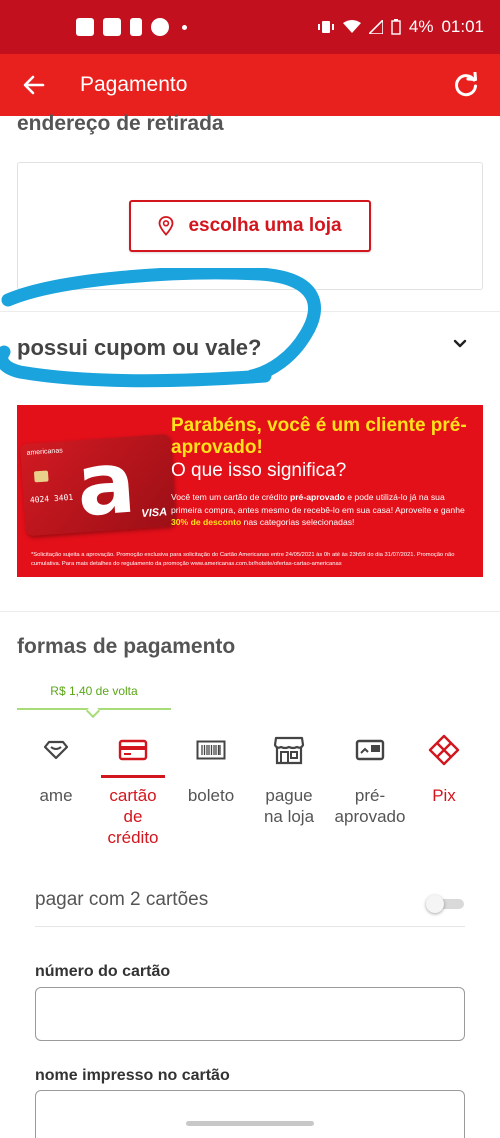  Describe the element at coordinates (122, 899) in the screenshot. I see `two-cards-label: pagar com 2 cartões` at that location.